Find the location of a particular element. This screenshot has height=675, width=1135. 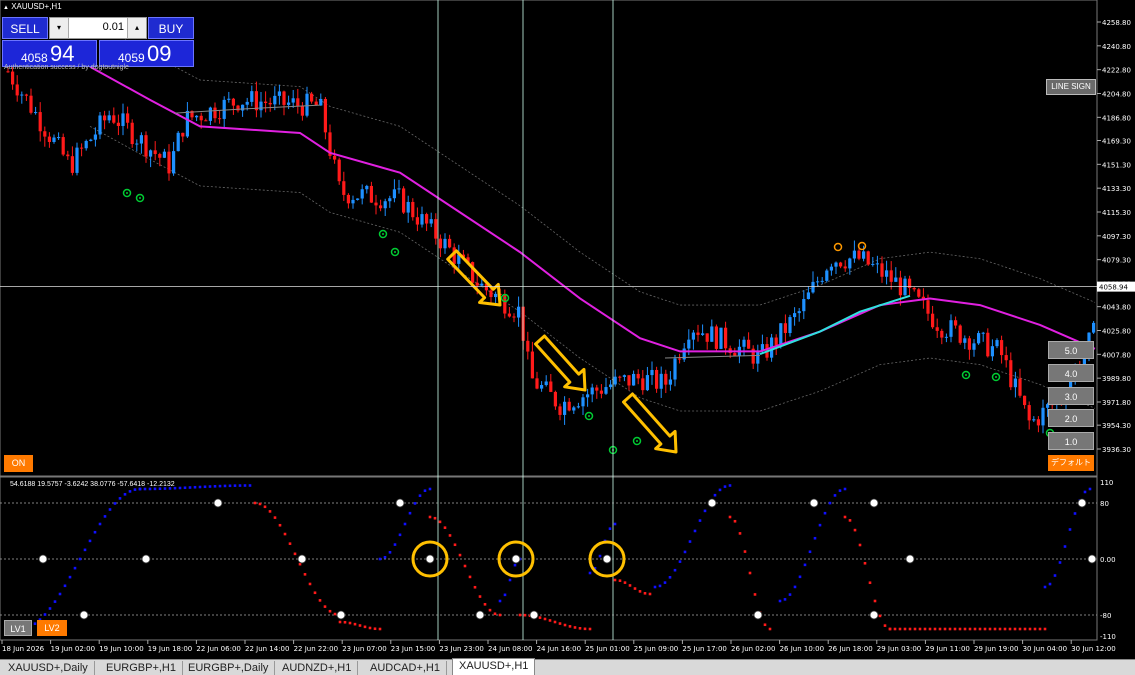

on-button: ON is located at coordinates (18, 463).